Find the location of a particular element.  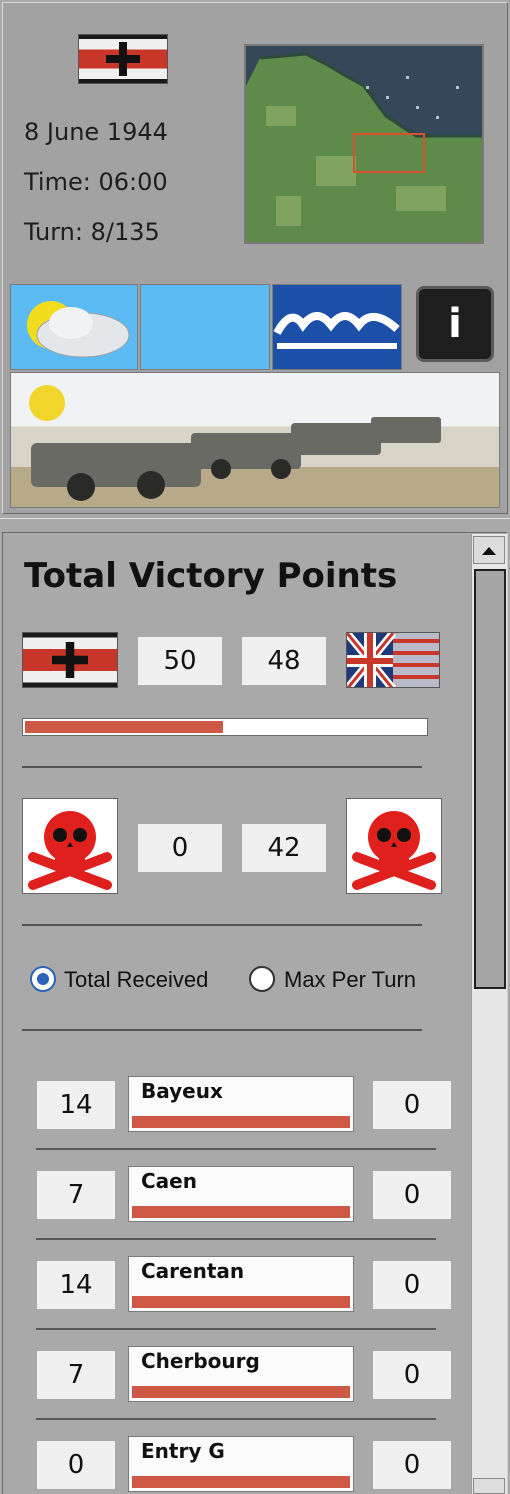

allied-losses: 42 is located at coordinates (284, 848).